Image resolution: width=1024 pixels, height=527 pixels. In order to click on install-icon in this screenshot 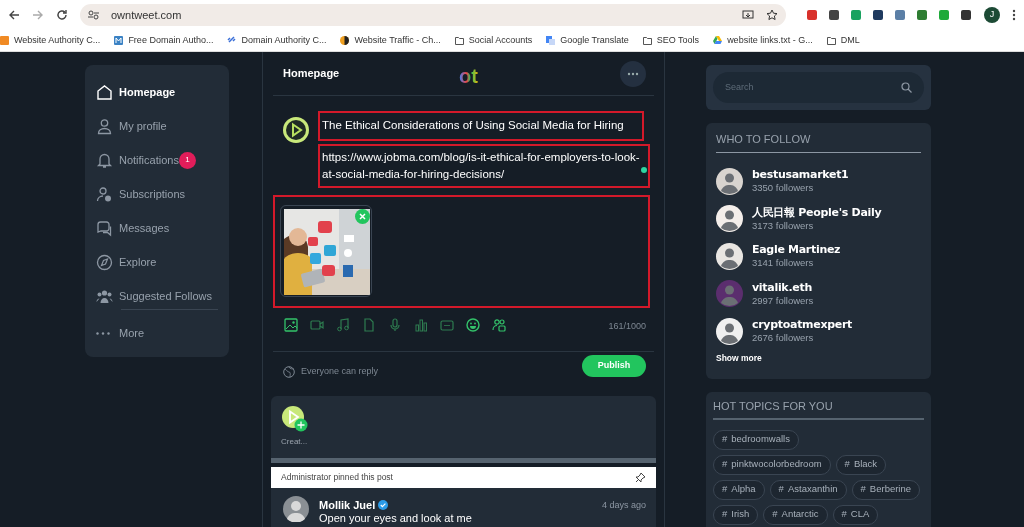, I will do `click(748, 15)`.